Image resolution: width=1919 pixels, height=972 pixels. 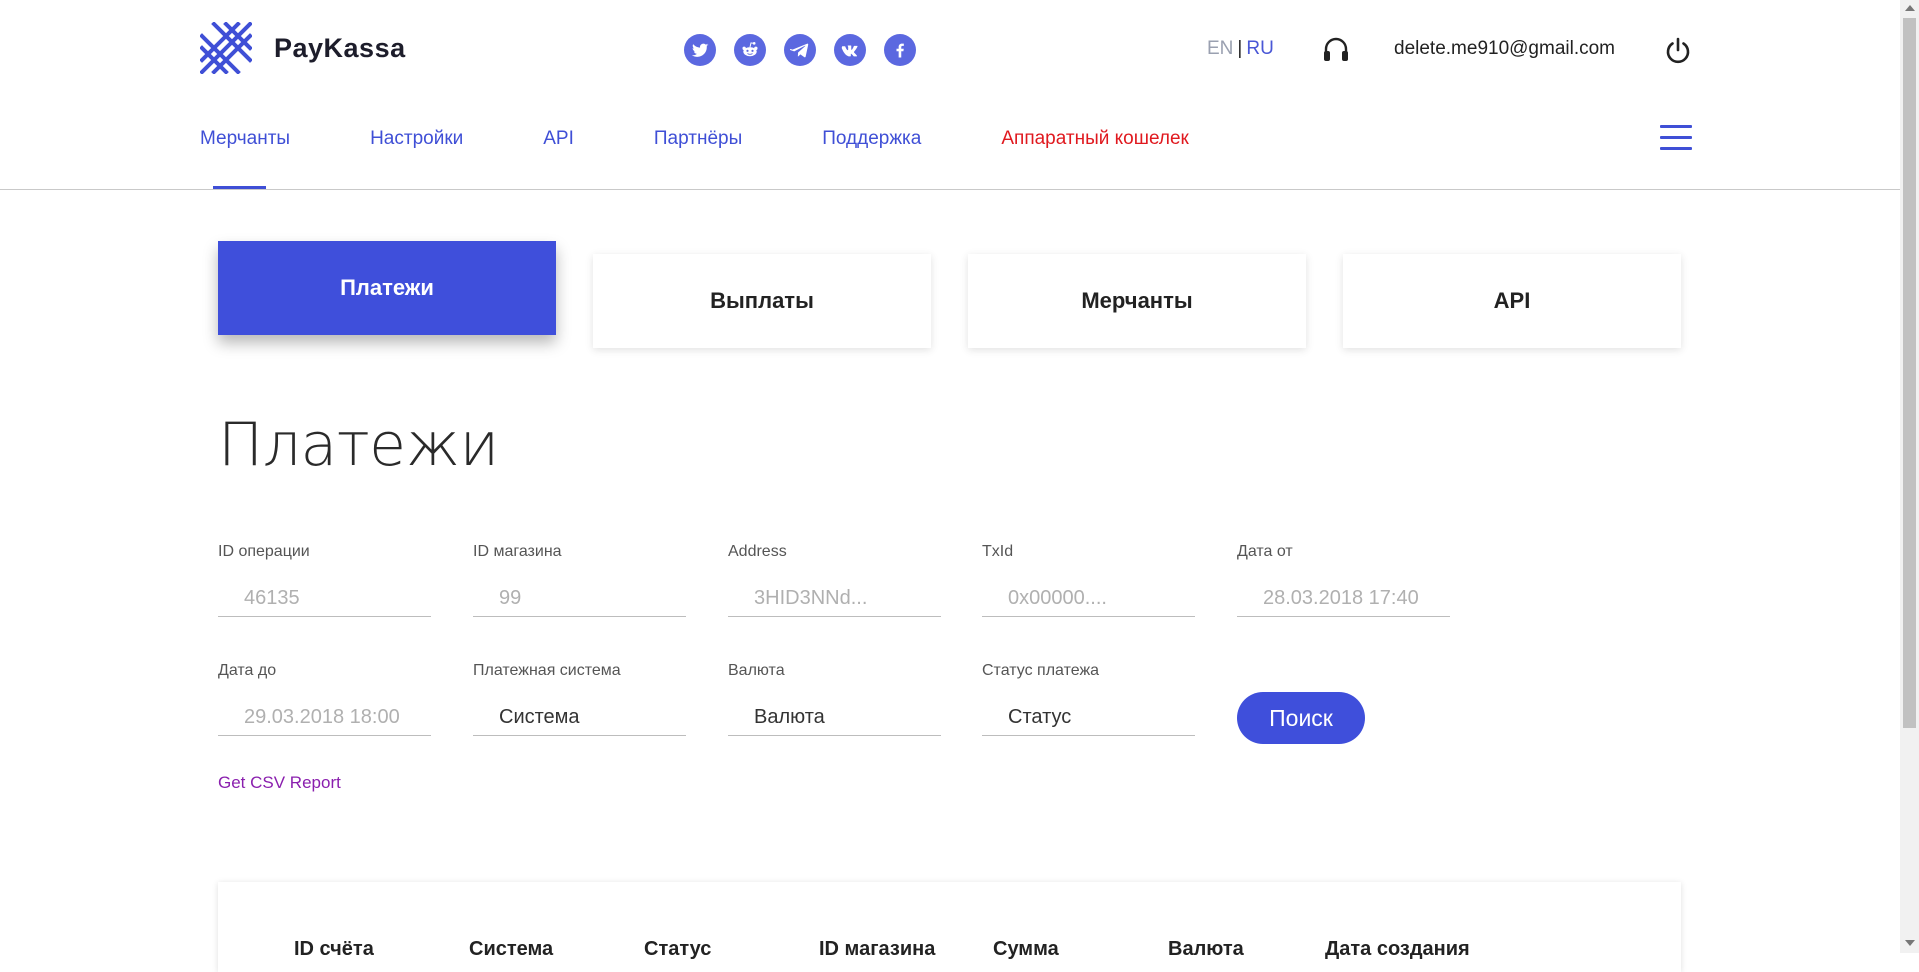 What do you see at coordinates (340, 47) in the screenshot?
I see `brand-name: PayKassa` at bounding box center [340, 47].